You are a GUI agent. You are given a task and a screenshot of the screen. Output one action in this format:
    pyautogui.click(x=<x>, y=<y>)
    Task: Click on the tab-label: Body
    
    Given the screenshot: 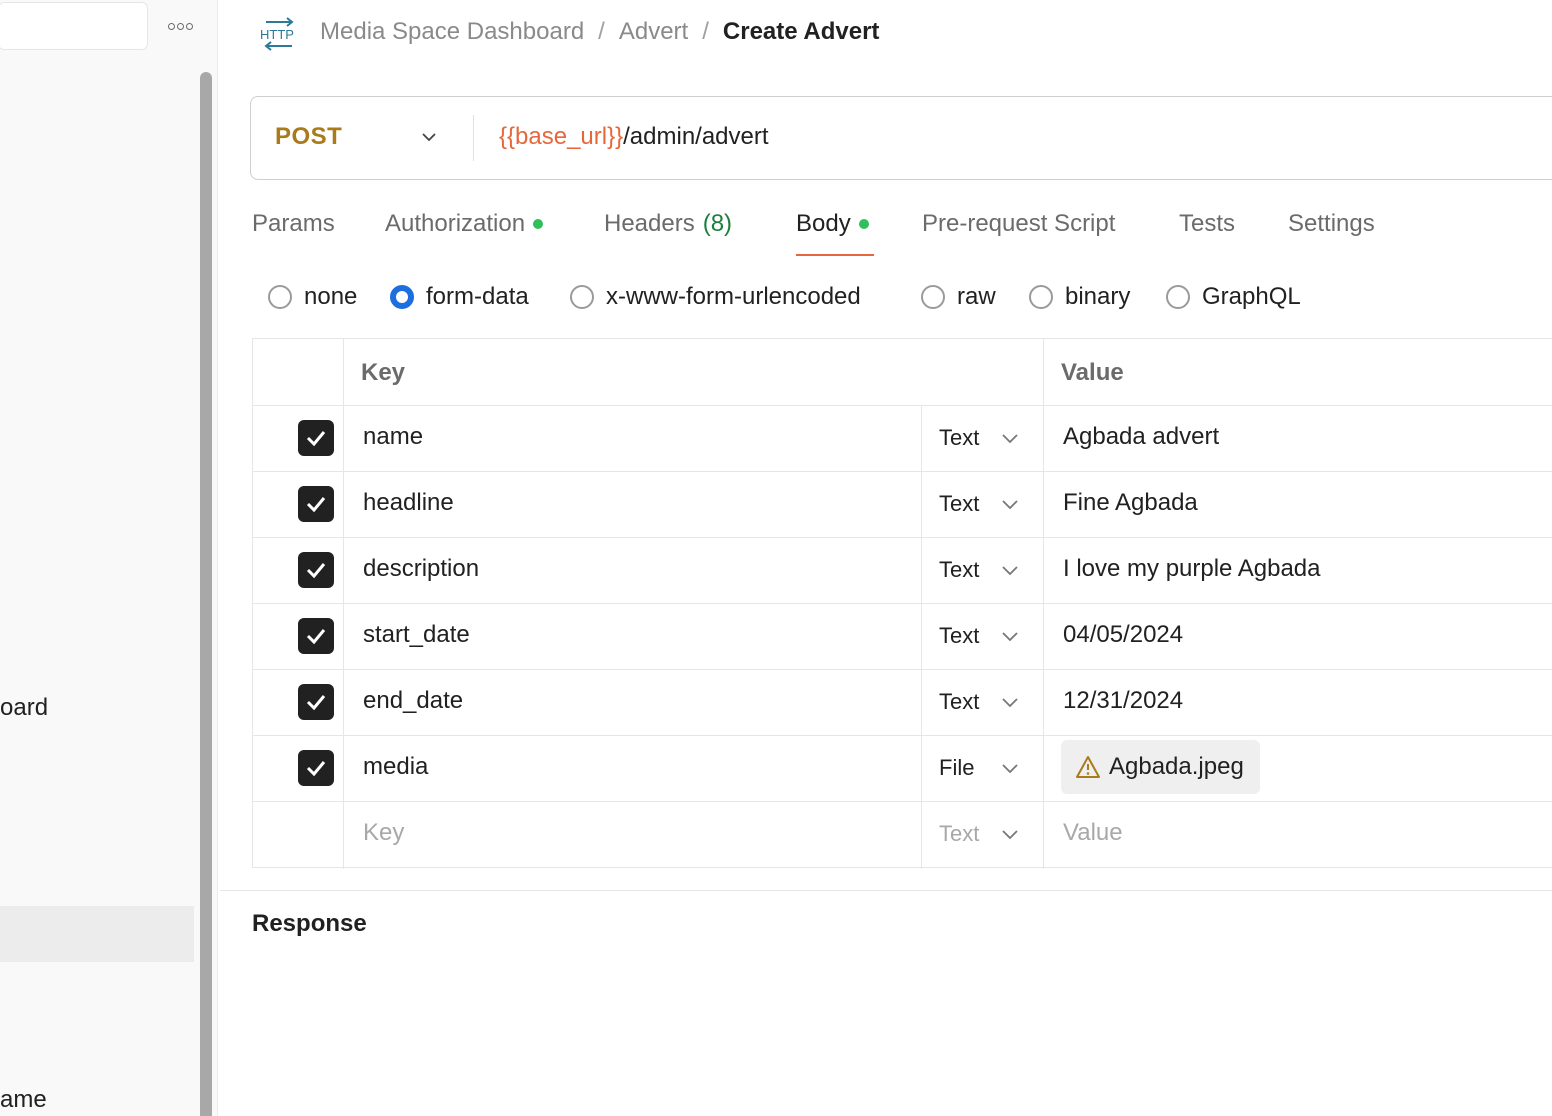 What is the action you would take?
    pyautogui.click(x=823, y=223)
    